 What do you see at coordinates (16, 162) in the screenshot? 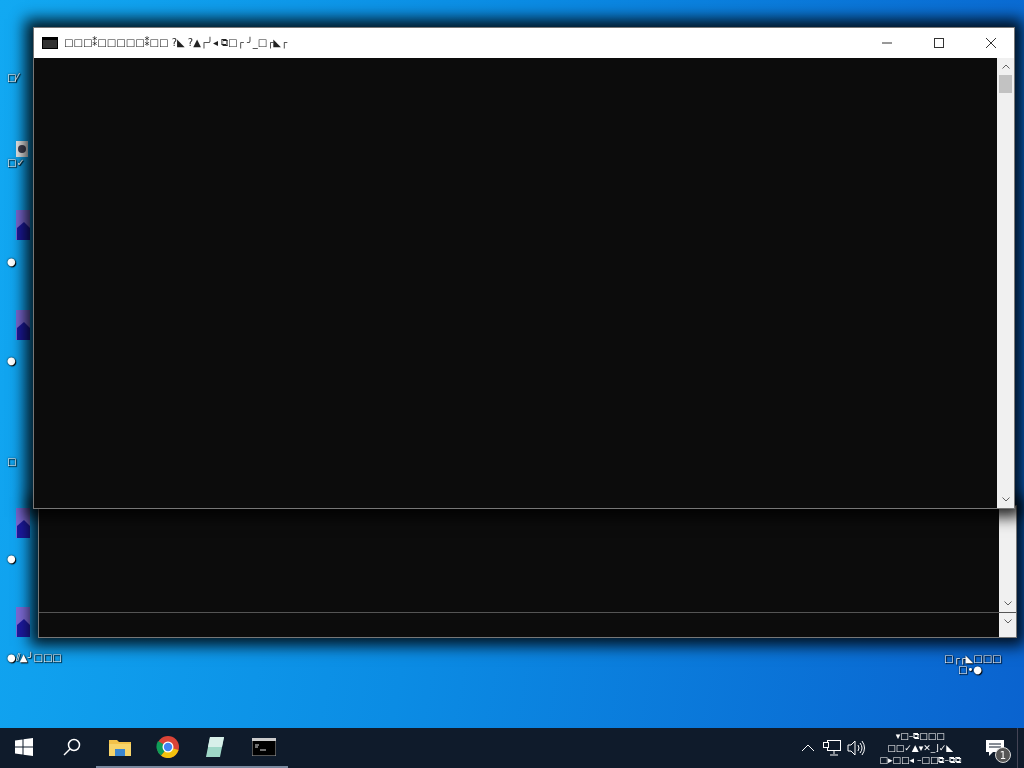
I see `icon-label: □✓` at bounding box center [16, 162].